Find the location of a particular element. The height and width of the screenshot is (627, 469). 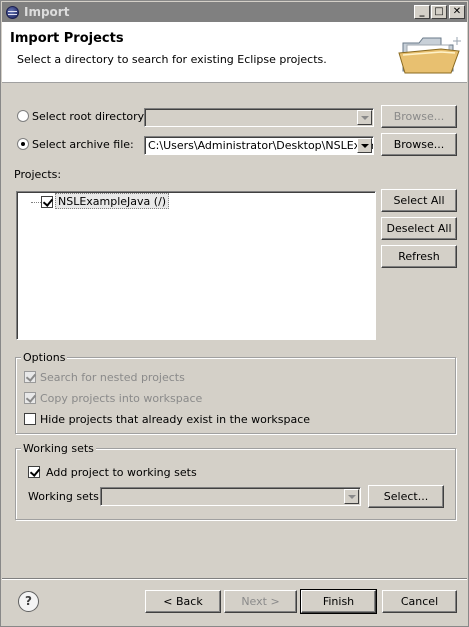

project-checkbox is located at coordinates (47, 202).